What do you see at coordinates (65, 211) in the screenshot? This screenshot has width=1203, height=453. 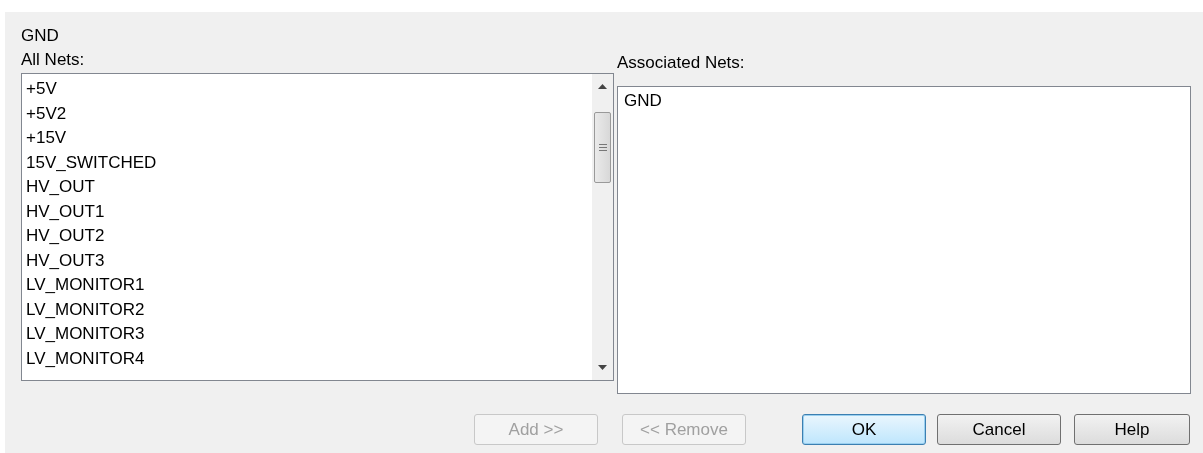 I see `list-item: HV_OUT1` at bounding box center [65, 211].